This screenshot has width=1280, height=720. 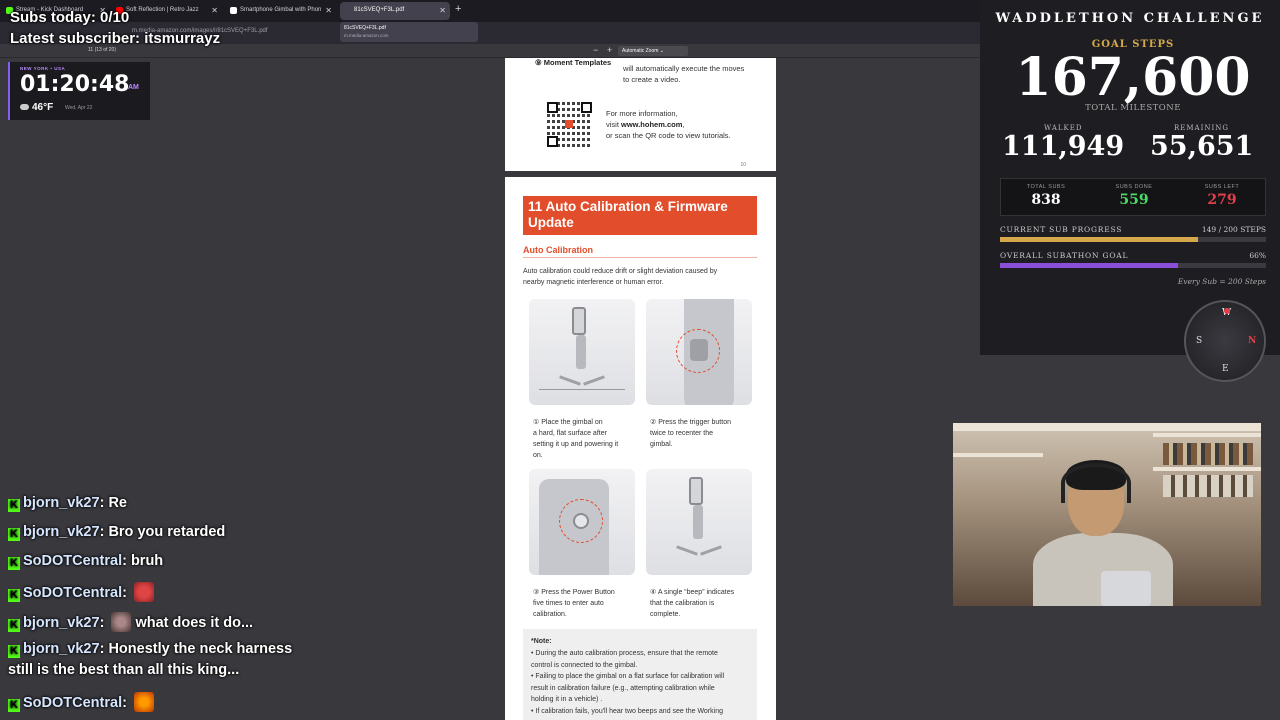 What do you see at coordinates (102, 50) in the screenshot?
I see `page-indicator: 11 (13 of 20)` at bounding box center [102, 50].